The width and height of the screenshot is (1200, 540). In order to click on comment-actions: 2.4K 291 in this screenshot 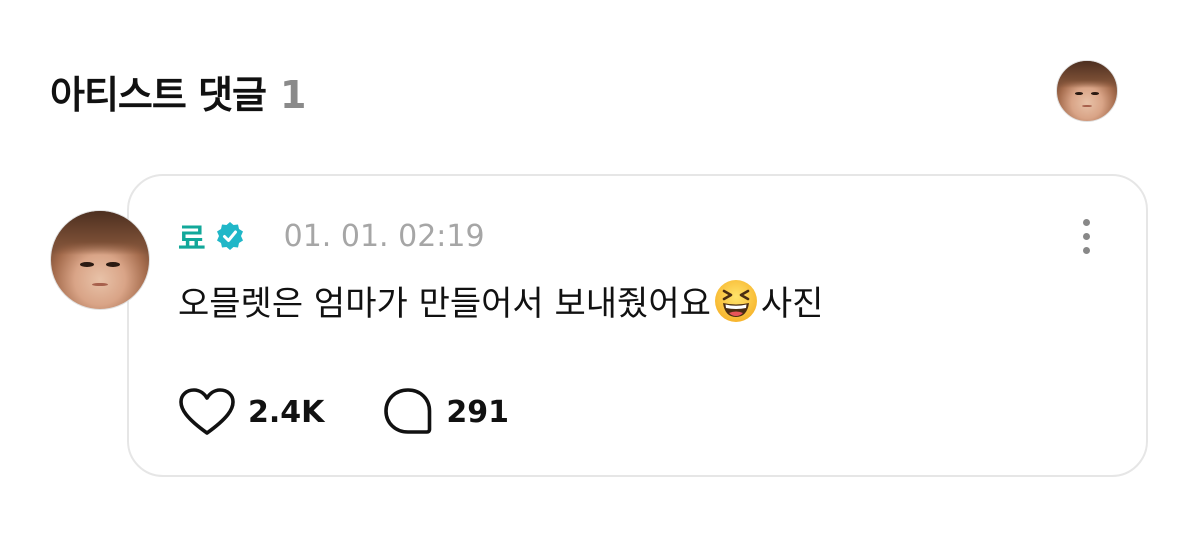, I will do `click(372, 412)`.